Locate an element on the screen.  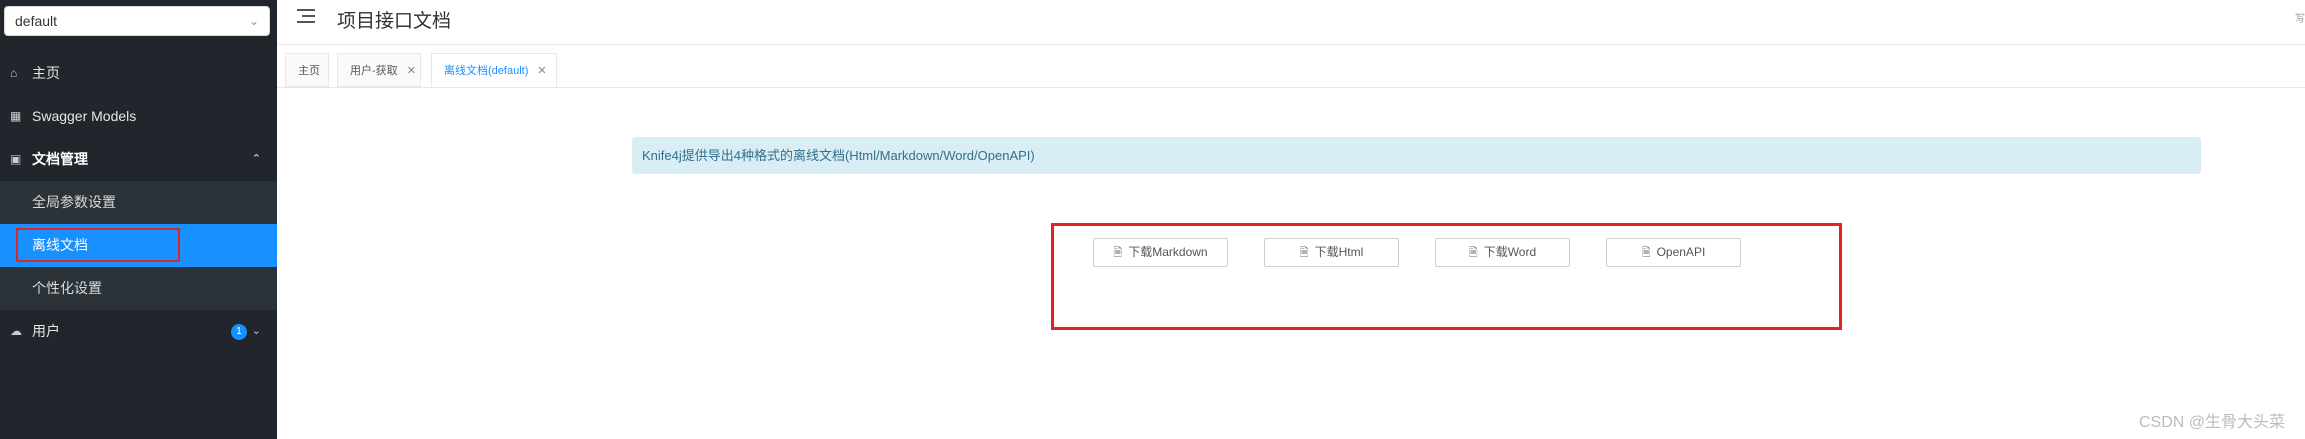
submenu-item-personalization: 个性化设置 is located at coordinates (138, 288).